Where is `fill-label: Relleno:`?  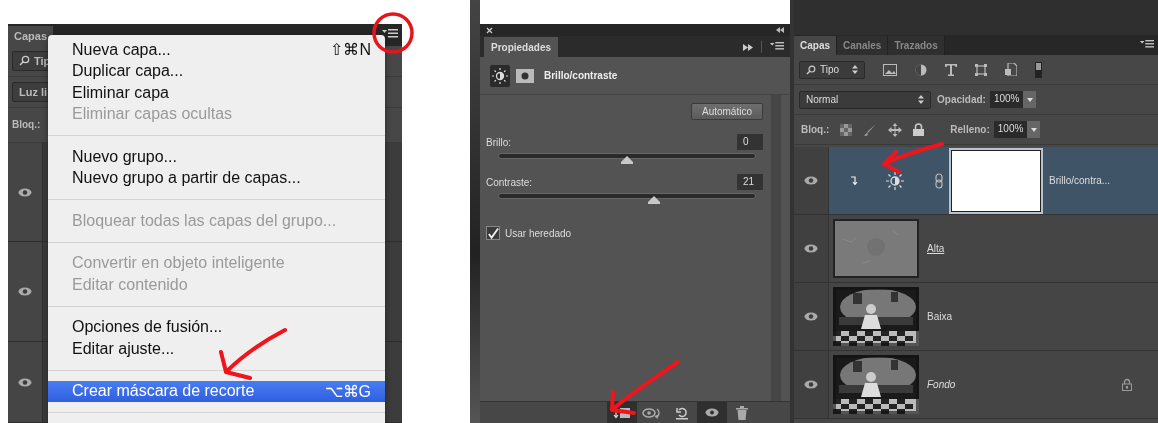
fill-label: Relleno: is located at coordinates (970, 129).